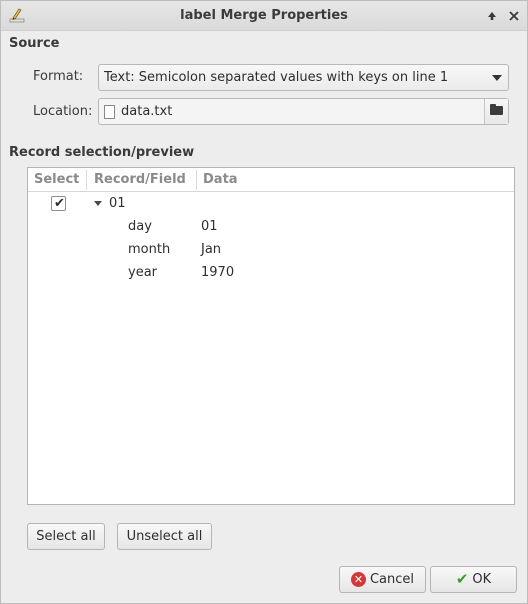  I want to click on location-label: Location:, so click(63, 111).